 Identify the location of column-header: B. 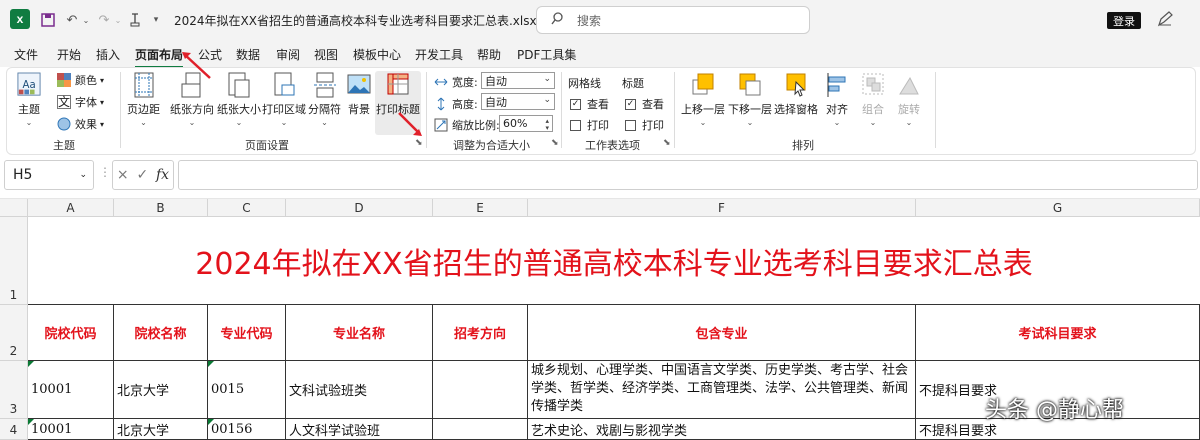
(161, 208).